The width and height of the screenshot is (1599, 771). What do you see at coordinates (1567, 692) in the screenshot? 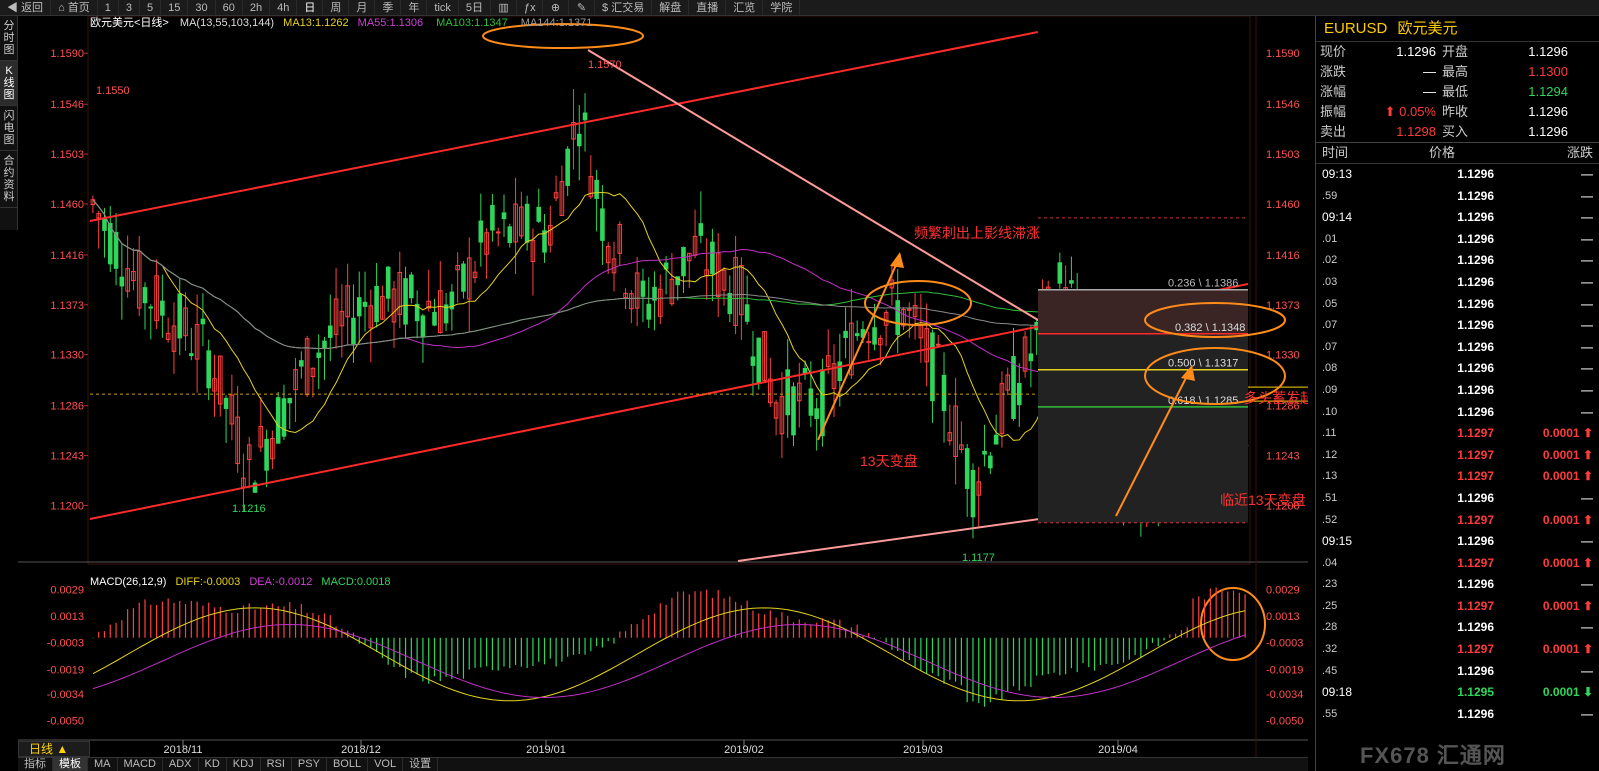
I see `tick-change: 0.0001 ⬇` at bounding box center [1567, 692].